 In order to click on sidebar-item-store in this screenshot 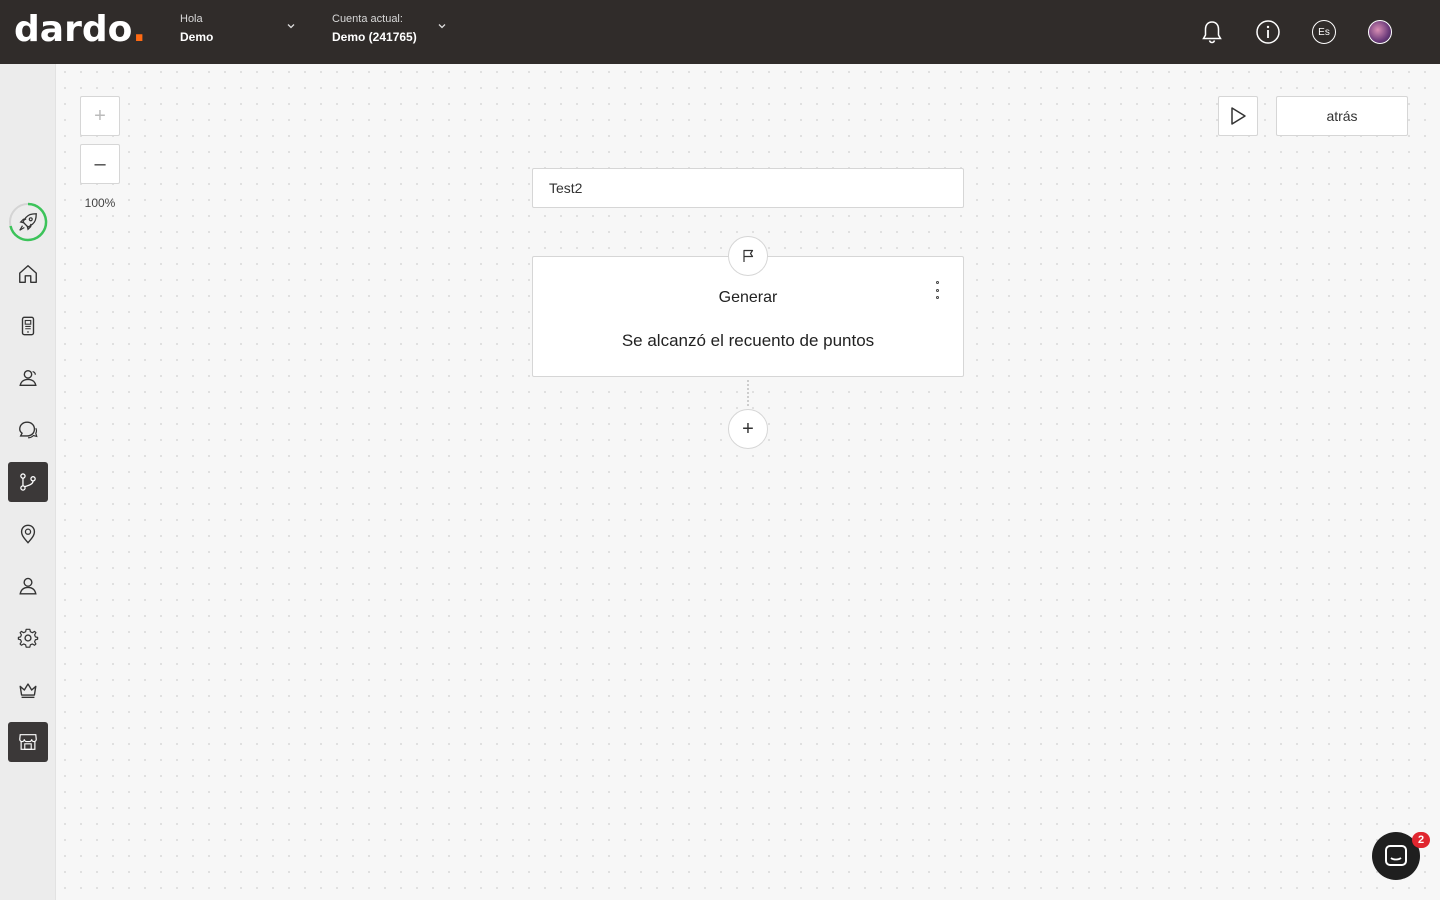, I will do `click(28, 742)`.